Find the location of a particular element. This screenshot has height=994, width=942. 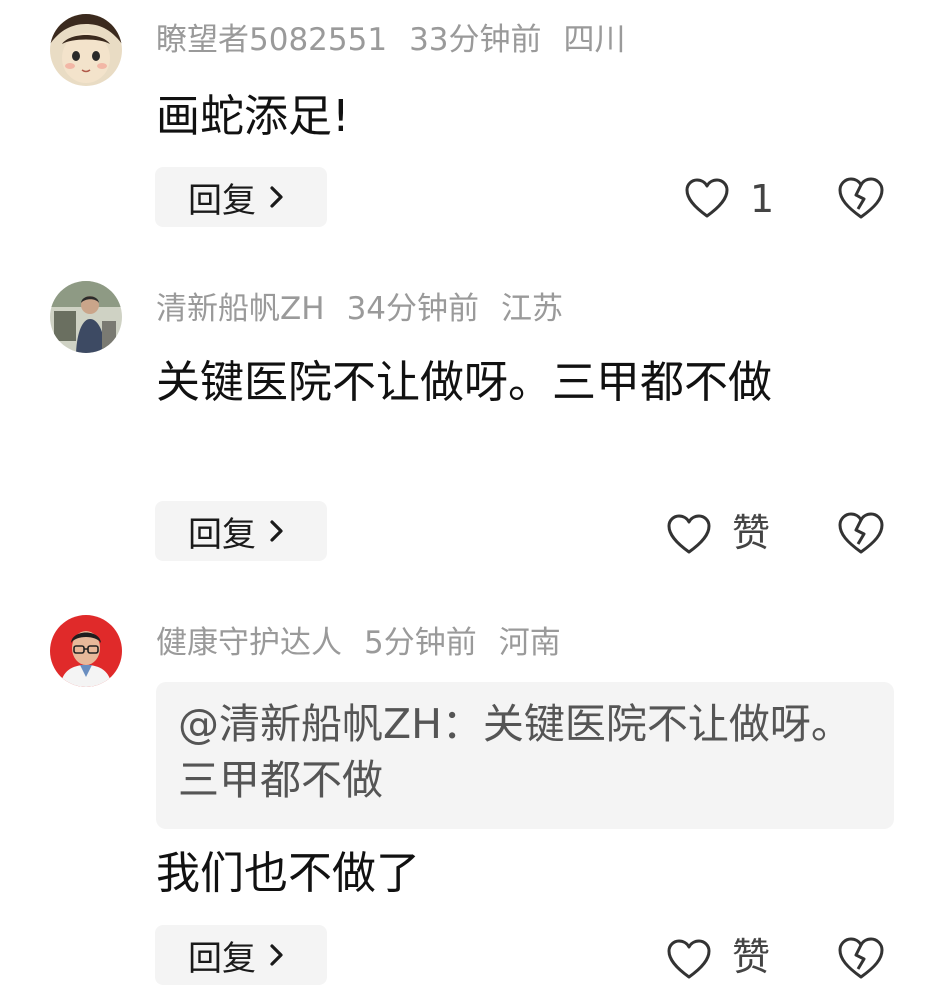

comment-text: 画蛇添足! is located at coordinates (253, 116).